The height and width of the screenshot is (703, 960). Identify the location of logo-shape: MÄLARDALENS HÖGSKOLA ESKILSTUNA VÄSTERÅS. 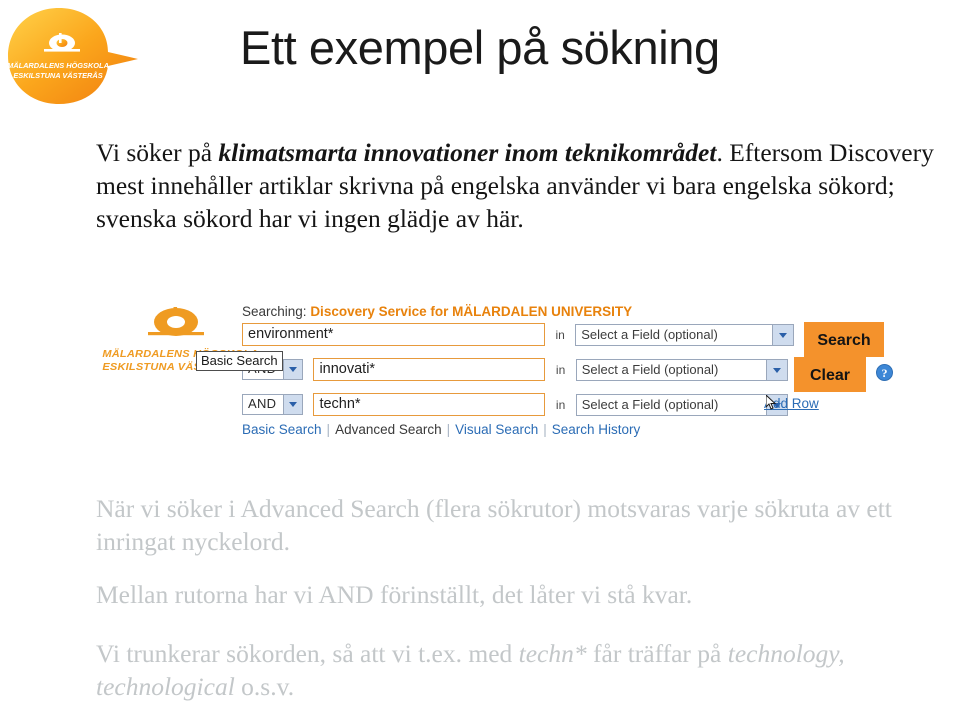
(72, 56).